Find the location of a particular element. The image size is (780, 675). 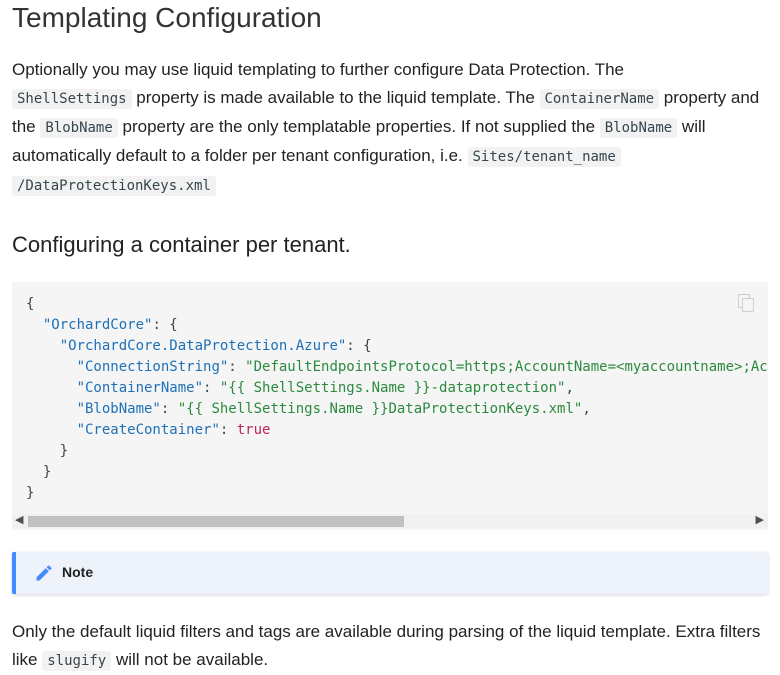

code-close-brace-2: } is located at coordinates (47, 472).